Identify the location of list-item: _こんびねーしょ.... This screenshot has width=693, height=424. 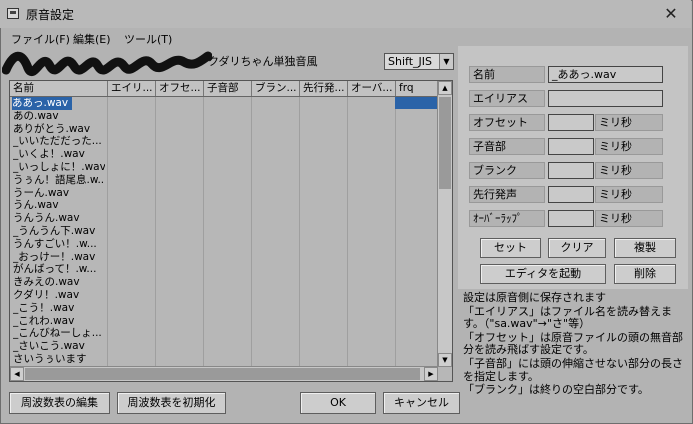
(224, 333).